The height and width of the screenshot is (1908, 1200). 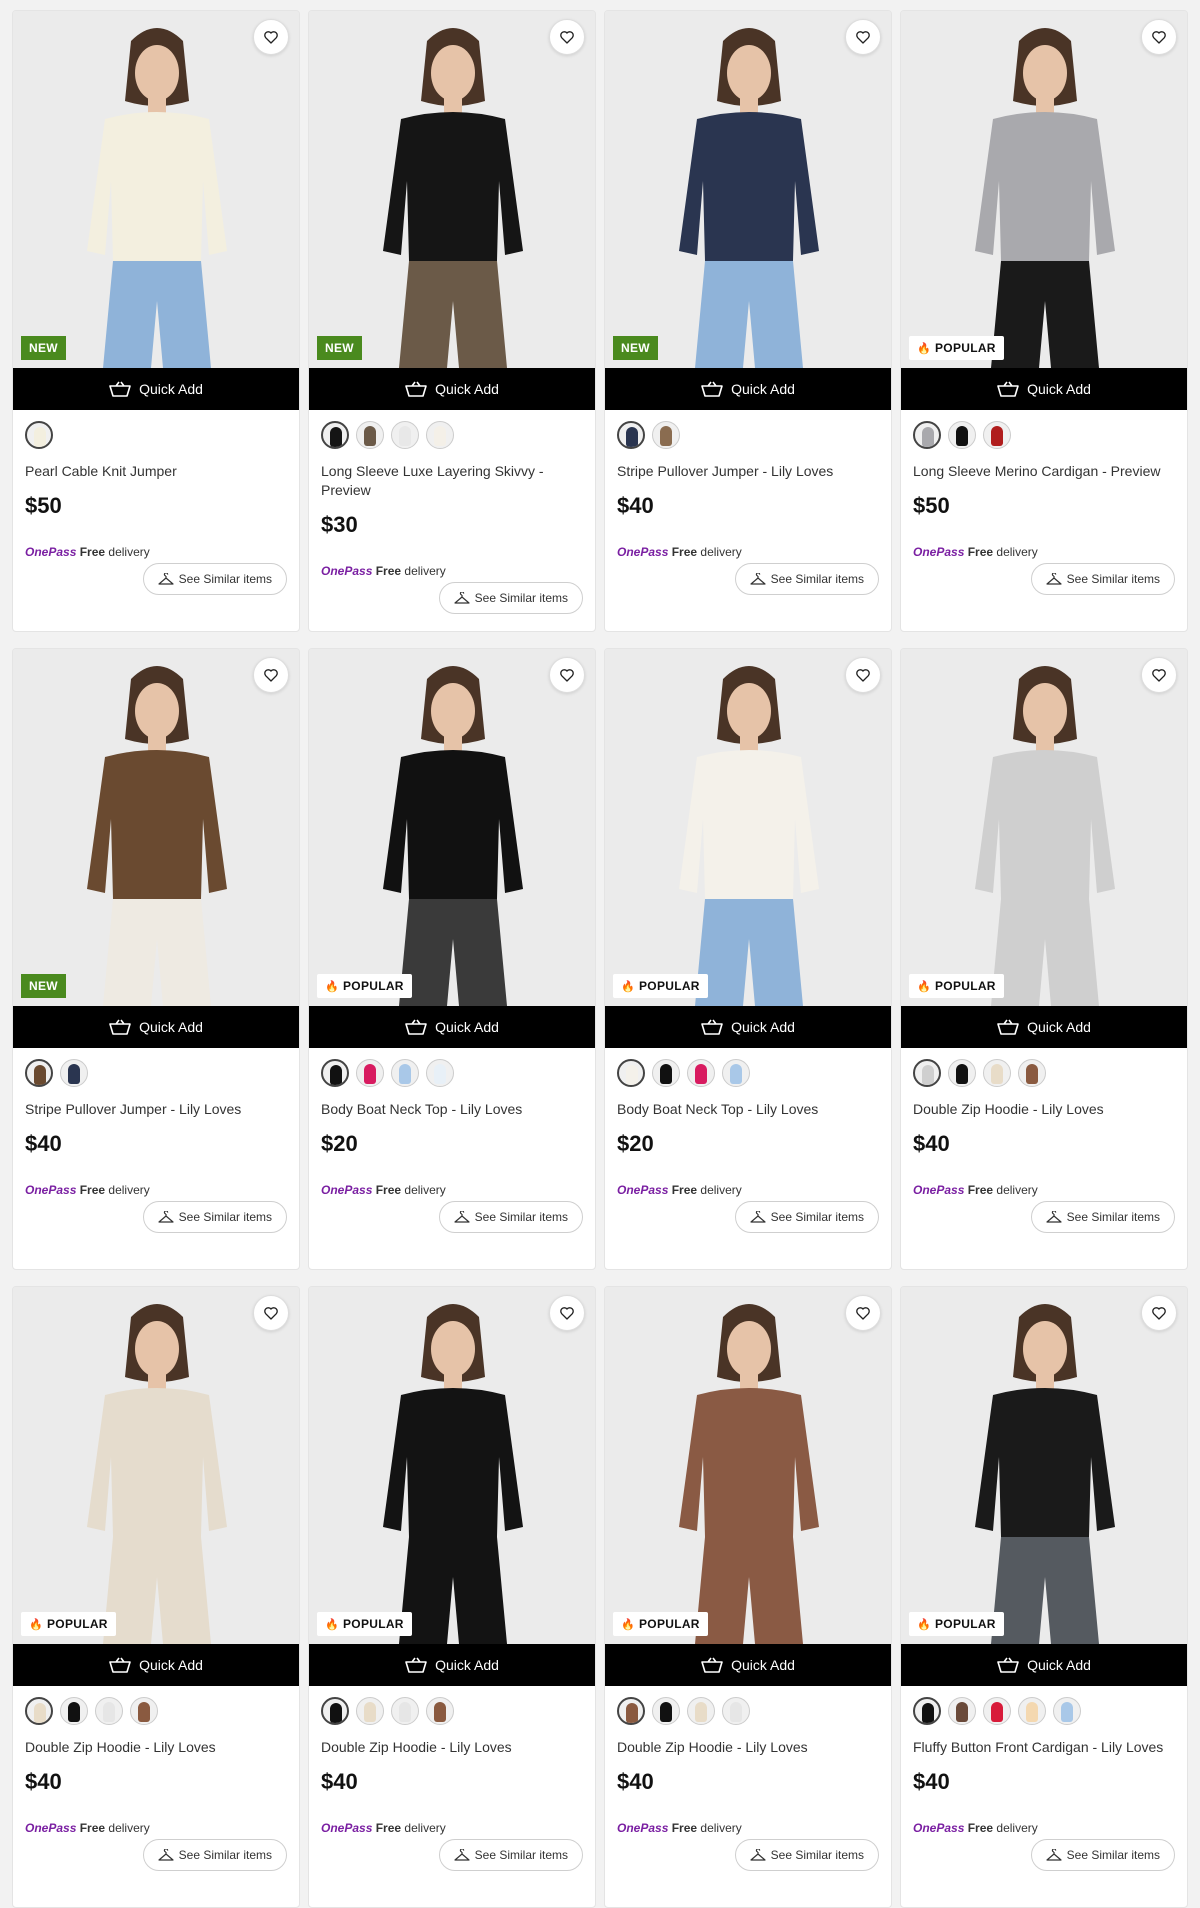 What do you see at coordinates (1044, 471) in the screenshot?
I see `product-name: Long Sleeve Merino Cardigan - Preview` at bounding box center [1044, 471].